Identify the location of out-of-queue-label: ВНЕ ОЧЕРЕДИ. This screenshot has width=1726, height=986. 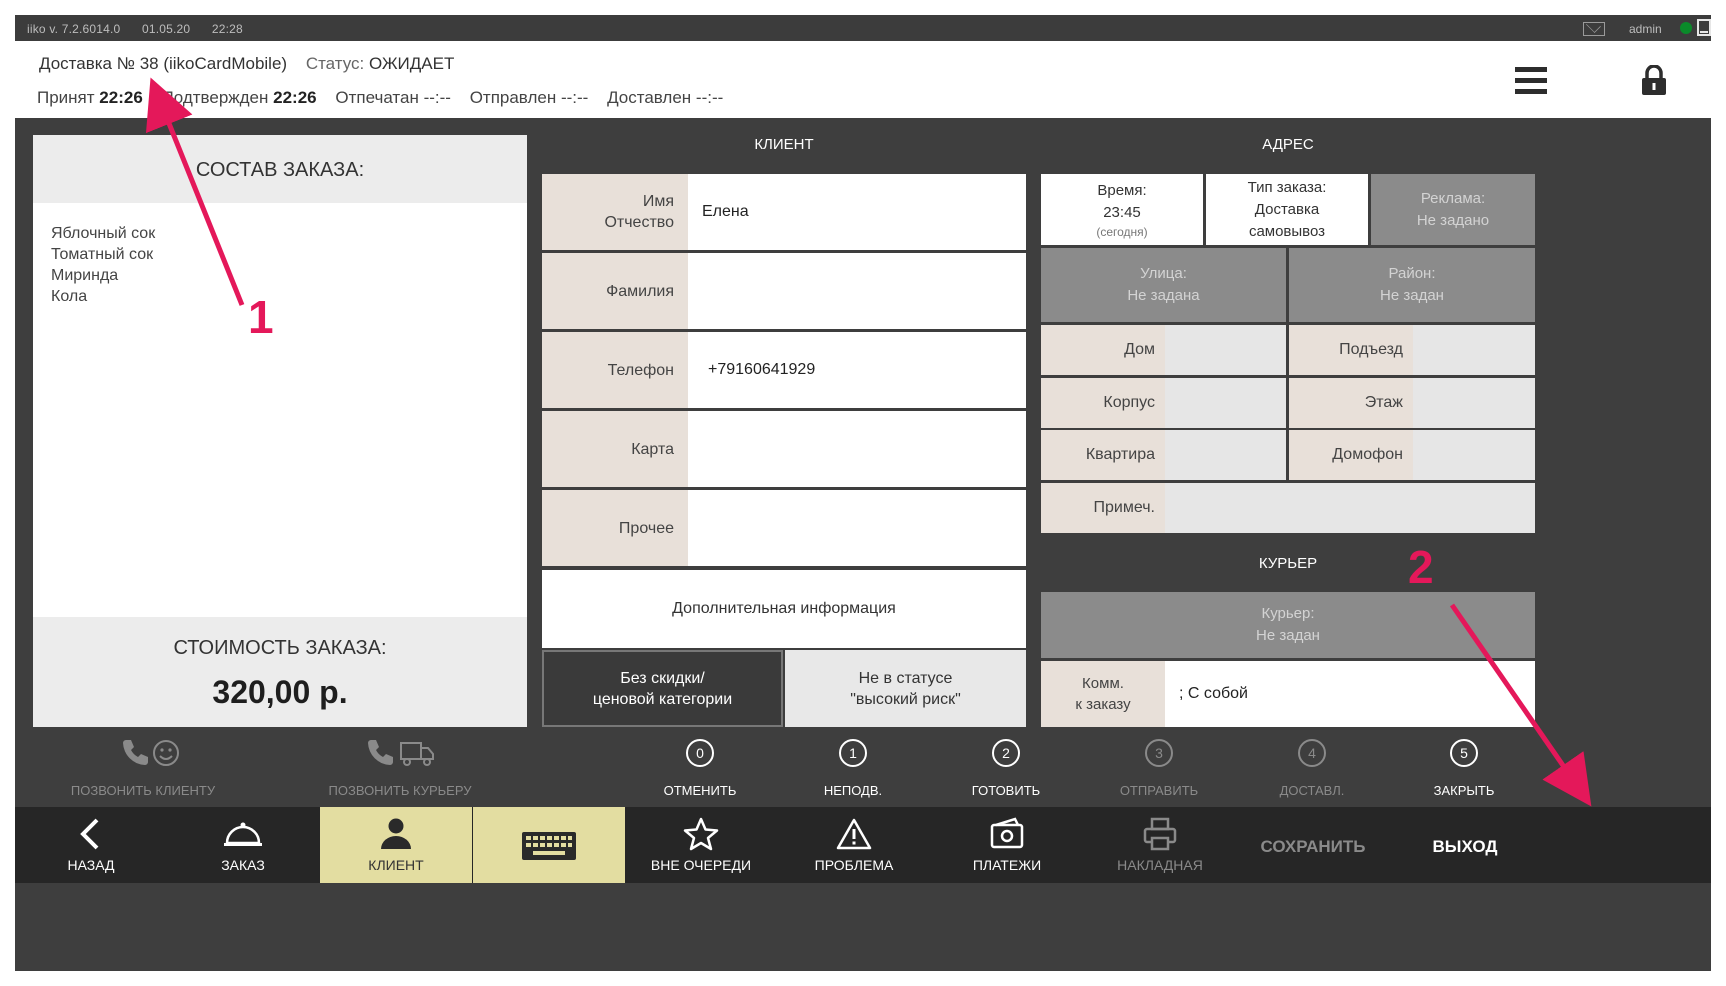
(701, 865).